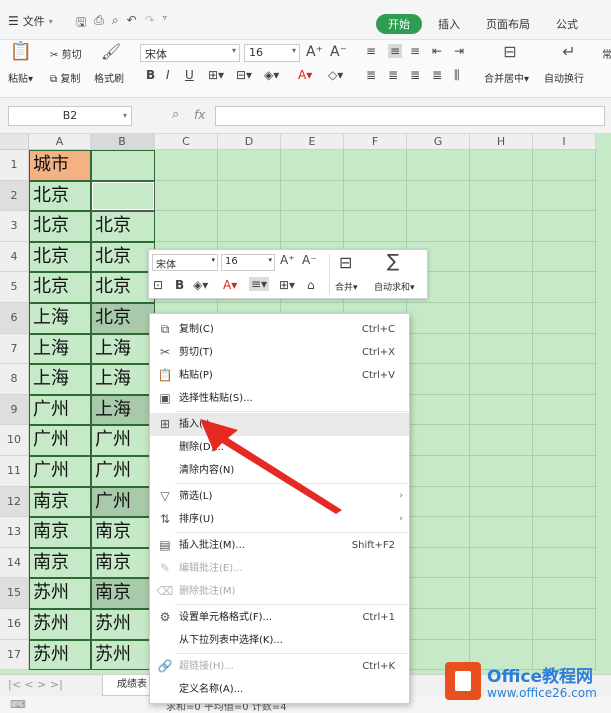 The image size is (611, 713). Describe the element at coordinates (542, 693) in the screenshot. I see `watermark-url: www.office26.com` at that location.